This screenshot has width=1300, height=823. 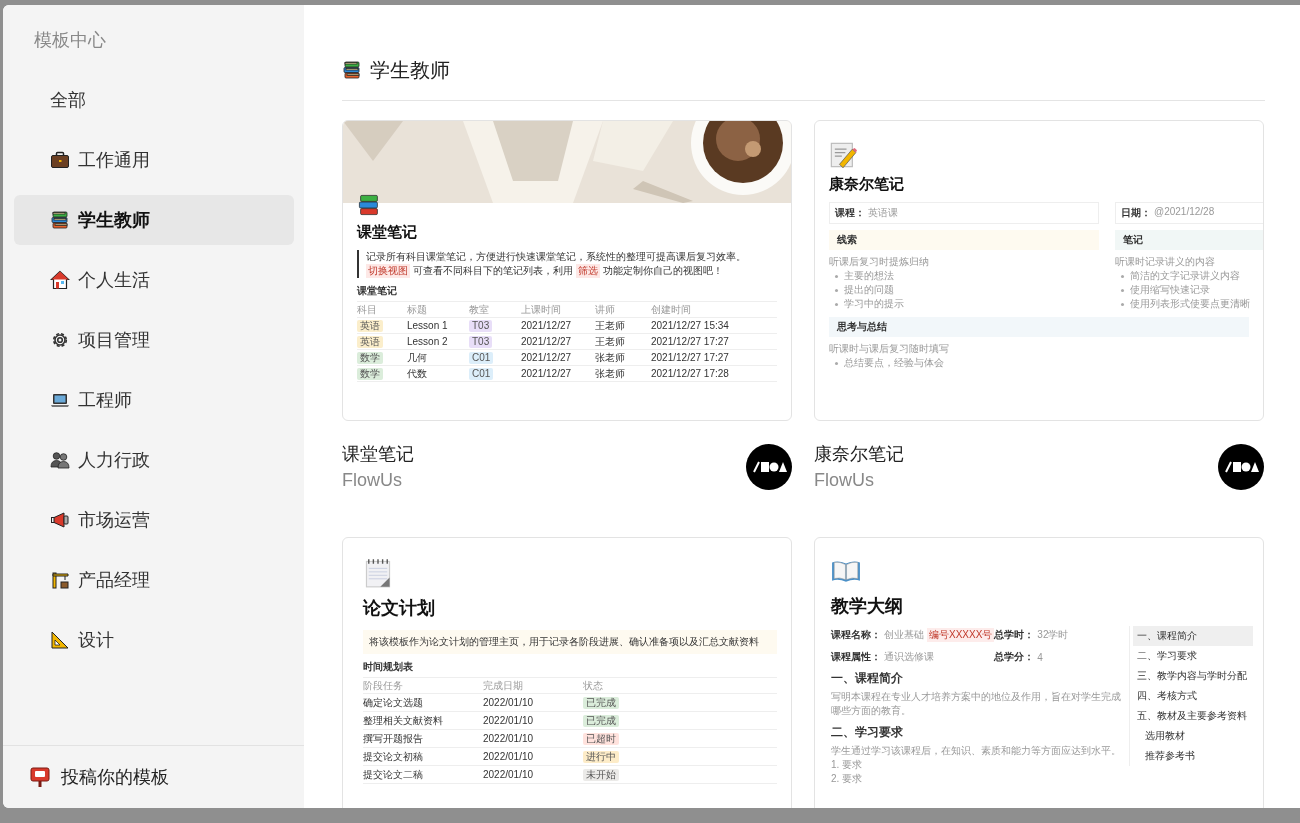 What do you see at coordinates (690, 373) in the screenshot?
I see `table-cell: 2021/12/27 17:28` at bounding box center [690, 373].